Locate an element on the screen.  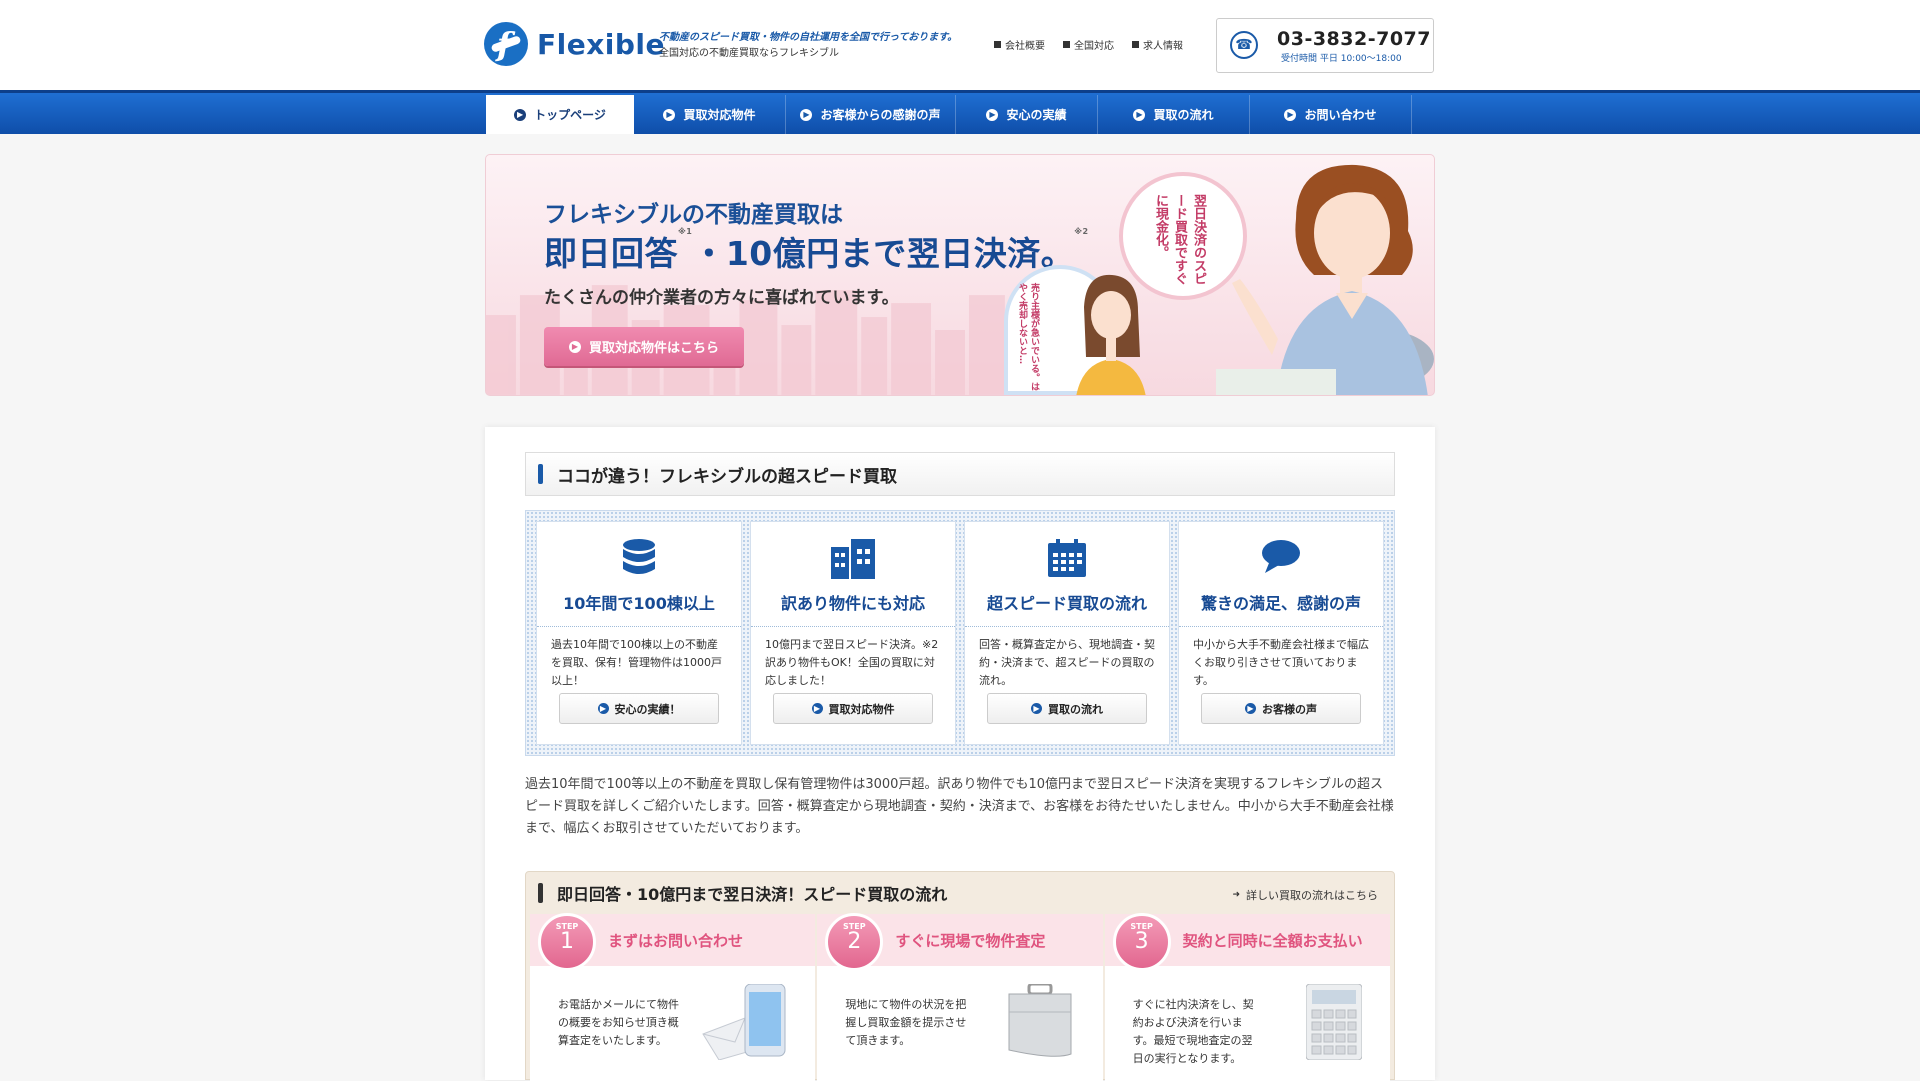
step-number: 3 is located at coordinates (1141, 941).